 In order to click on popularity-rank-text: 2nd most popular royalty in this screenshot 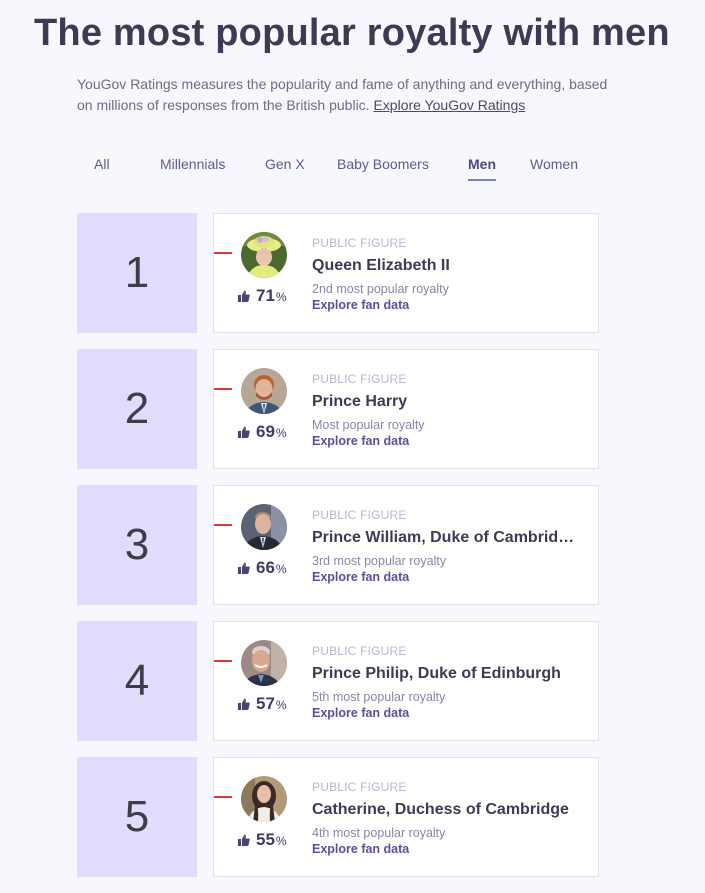, I will do `click(380, 289)`.